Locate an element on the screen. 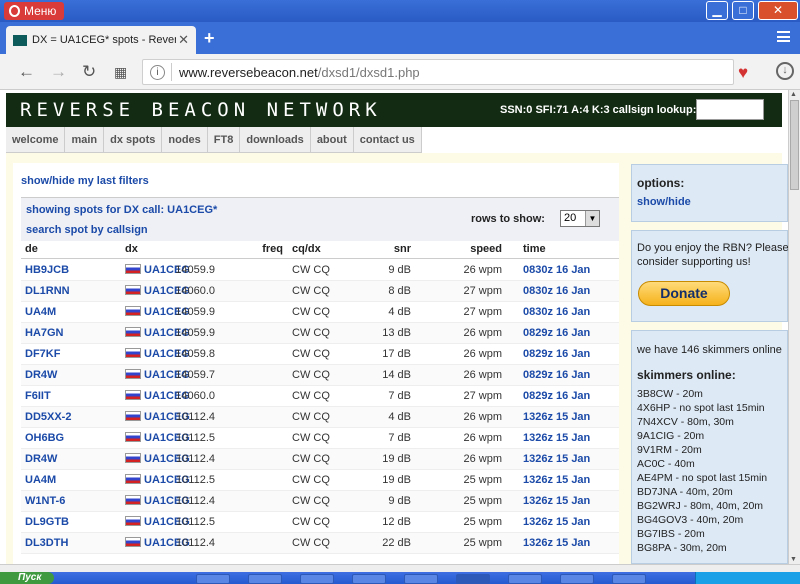 Image resolution: width=800 pixels, height=584 pixels. speed-dial-grid-icon: ▦ is located at coordinates (120, 72).